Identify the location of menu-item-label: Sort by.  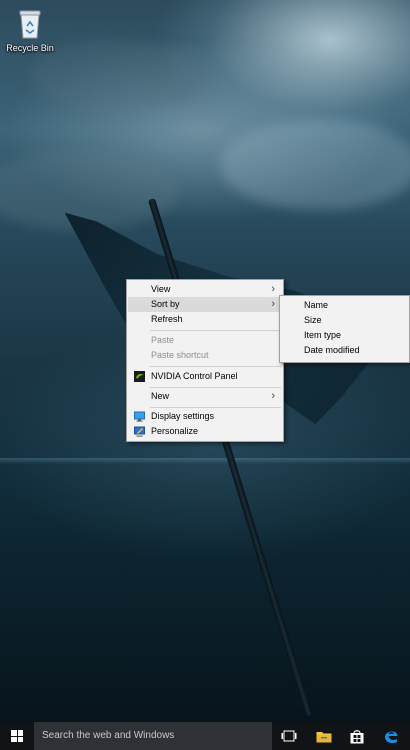
(165, 304).